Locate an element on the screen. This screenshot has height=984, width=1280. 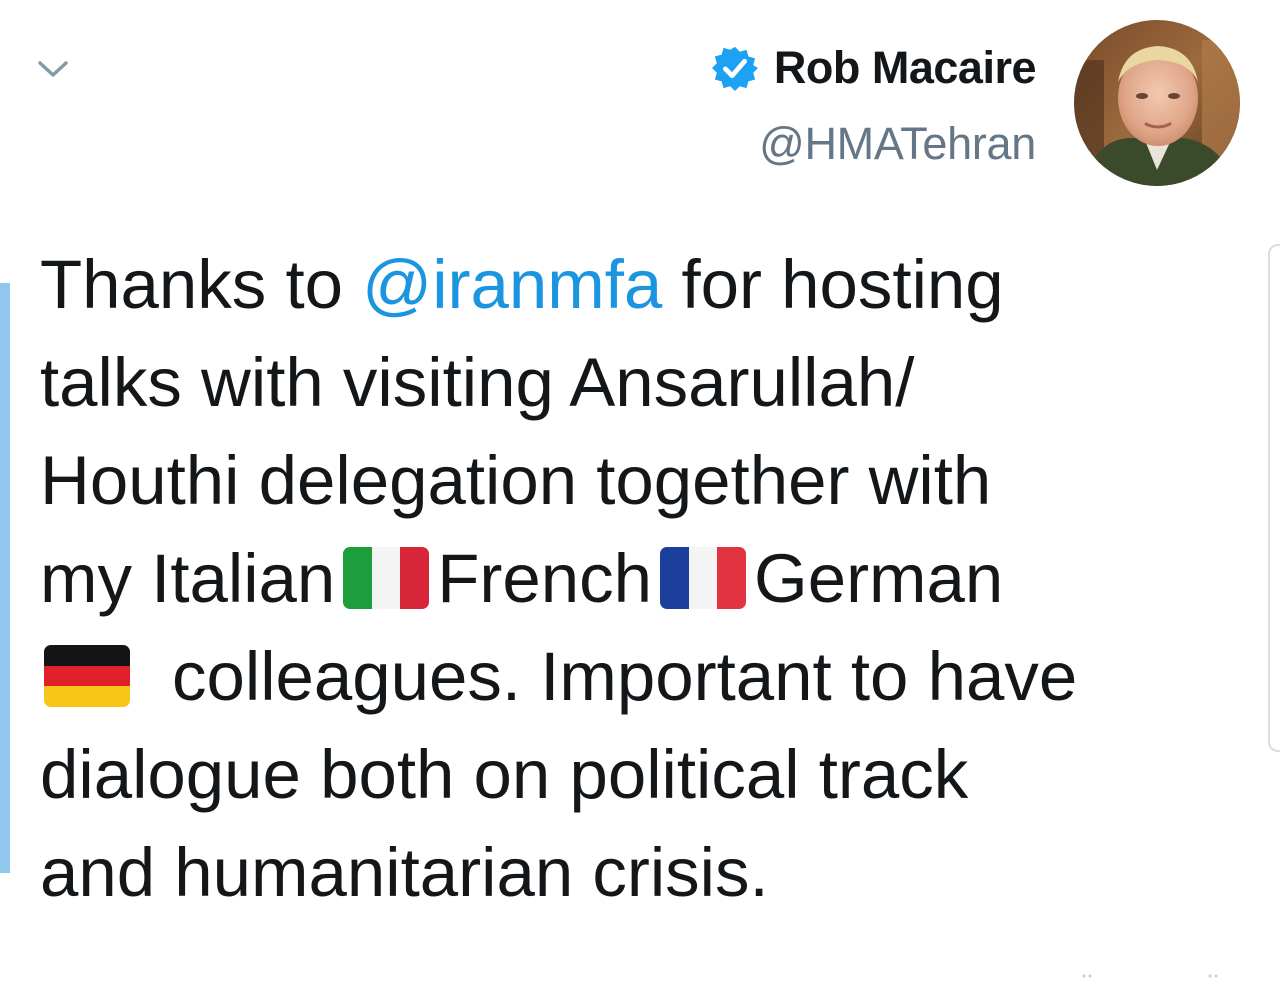
tweet-text-segment: French is located at coordinates (545, 578).